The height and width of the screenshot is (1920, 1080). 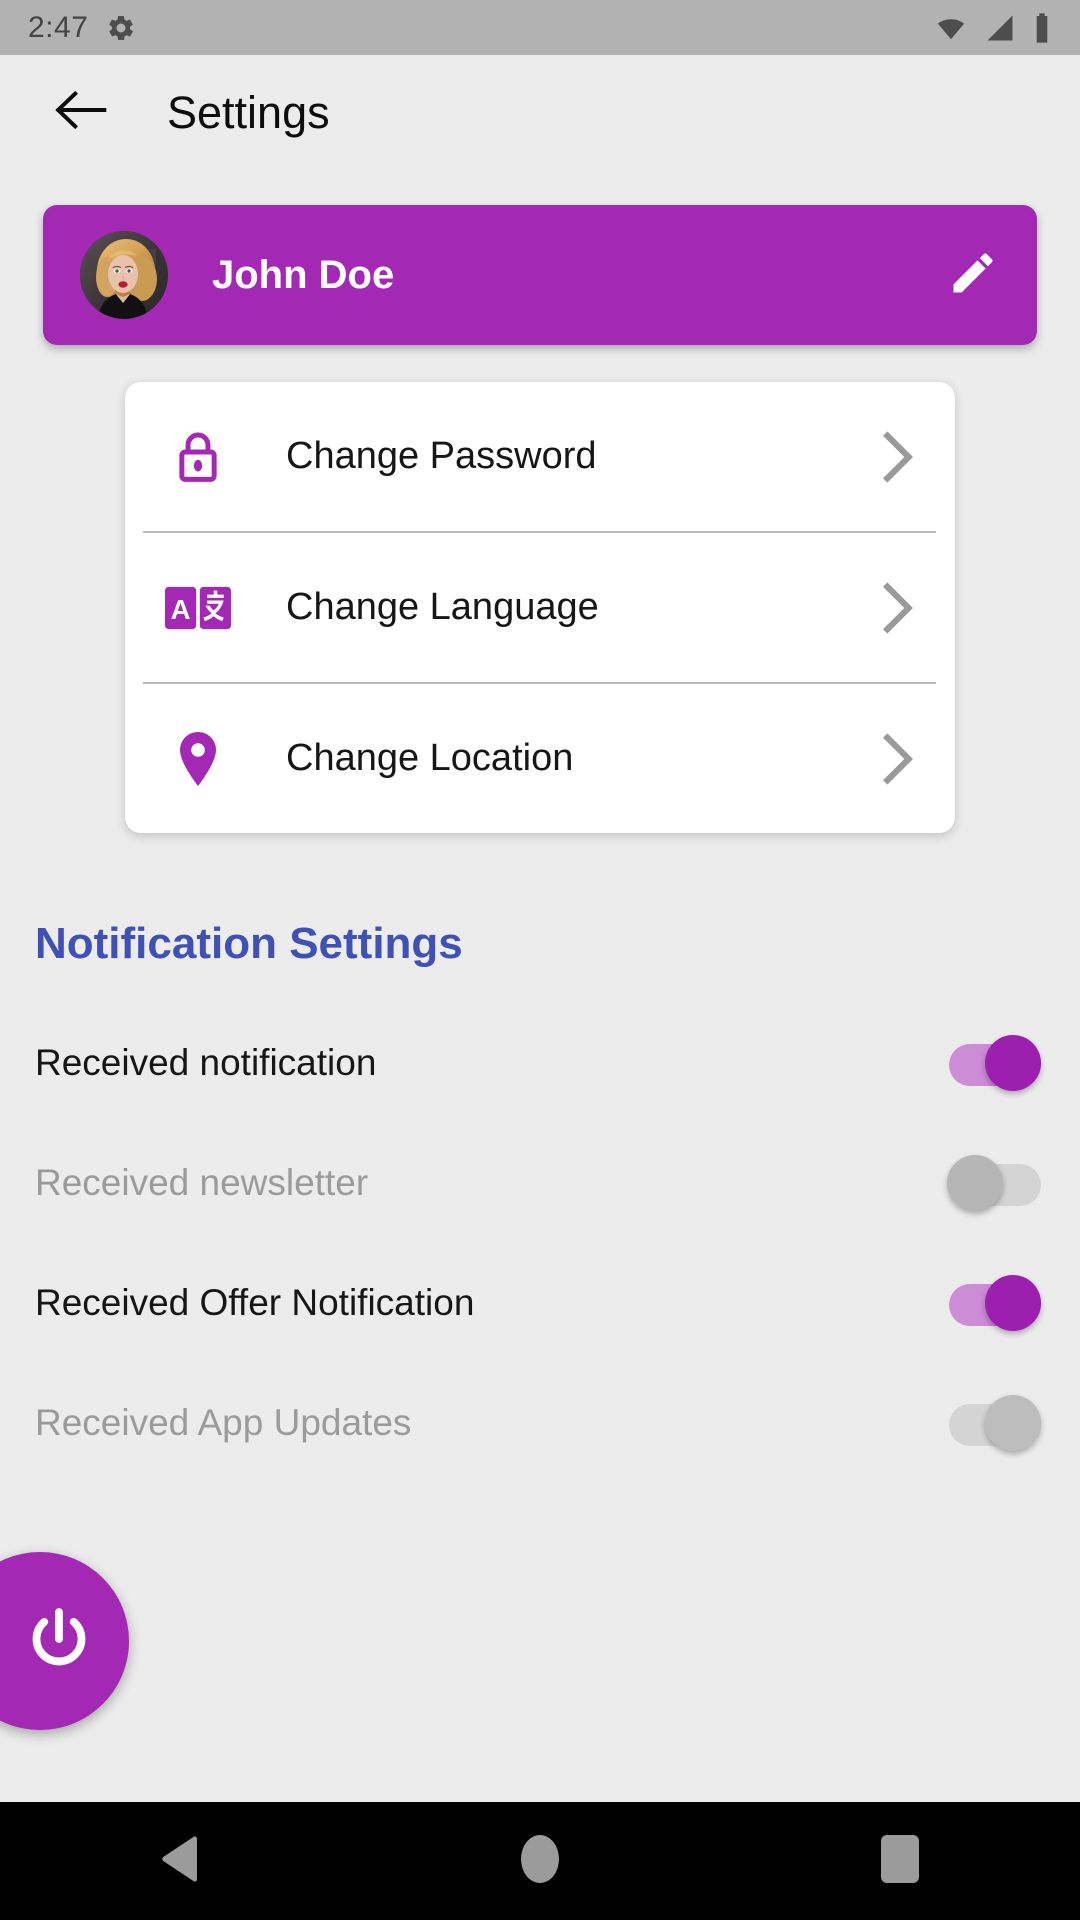 What do you see at coordinates (248, 112) in the screenshot?
I see `page-title: Settings` at bounding box center [248, 112].